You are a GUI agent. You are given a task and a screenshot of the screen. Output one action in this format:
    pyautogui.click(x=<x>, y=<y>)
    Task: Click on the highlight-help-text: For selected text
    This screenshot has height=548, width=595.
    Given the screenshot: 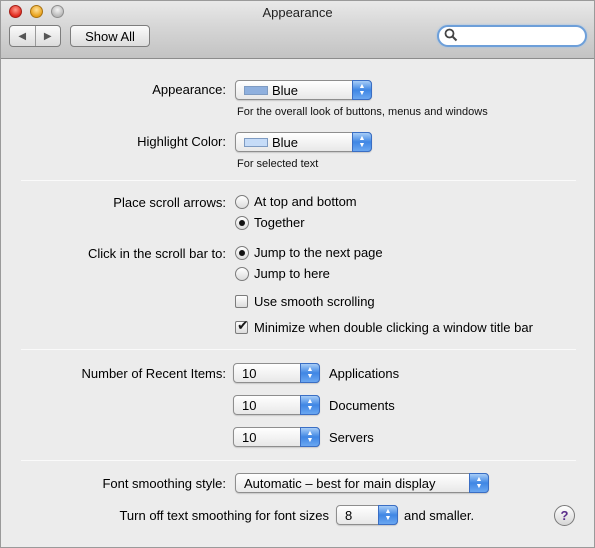 What is the action you would take?
    pyautogui.click(x=278, y=164)
    